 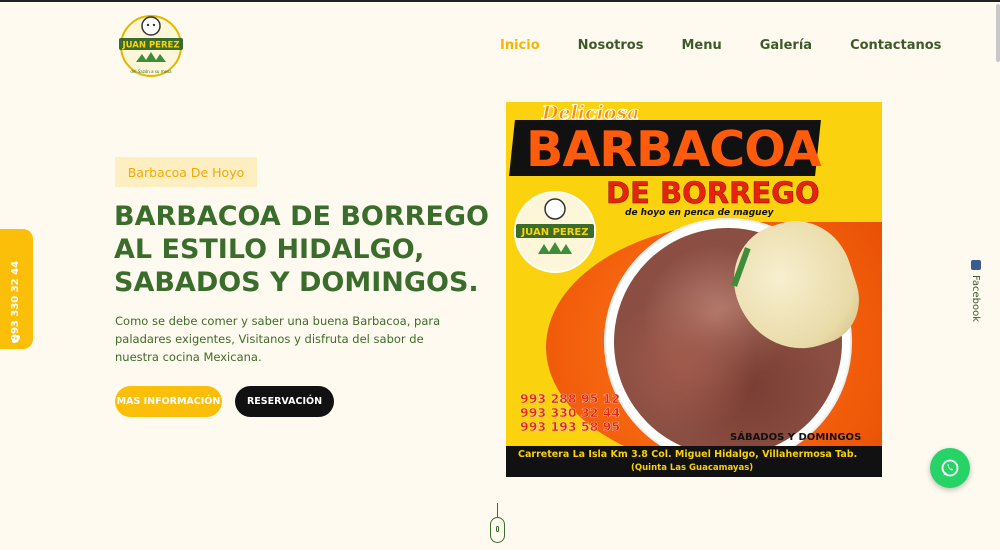 I want to click on reservation-button: RESERVACIÓN, so click(x=284, y=401).